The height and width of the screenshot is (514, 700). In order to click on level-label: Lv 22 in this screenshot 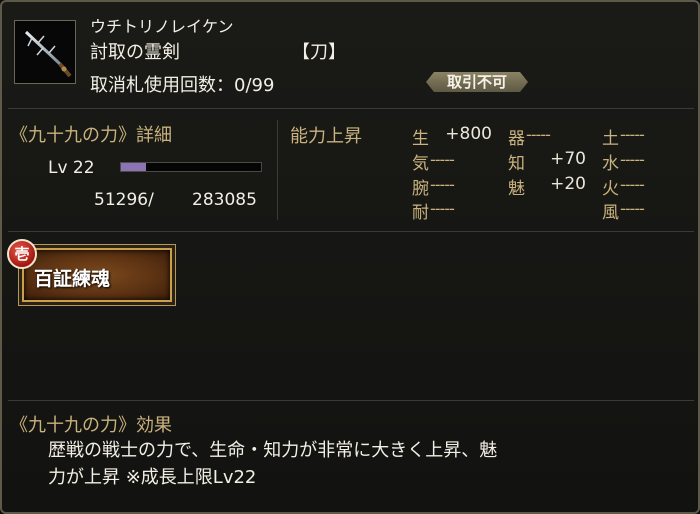, I will do `click(71, 168)`.